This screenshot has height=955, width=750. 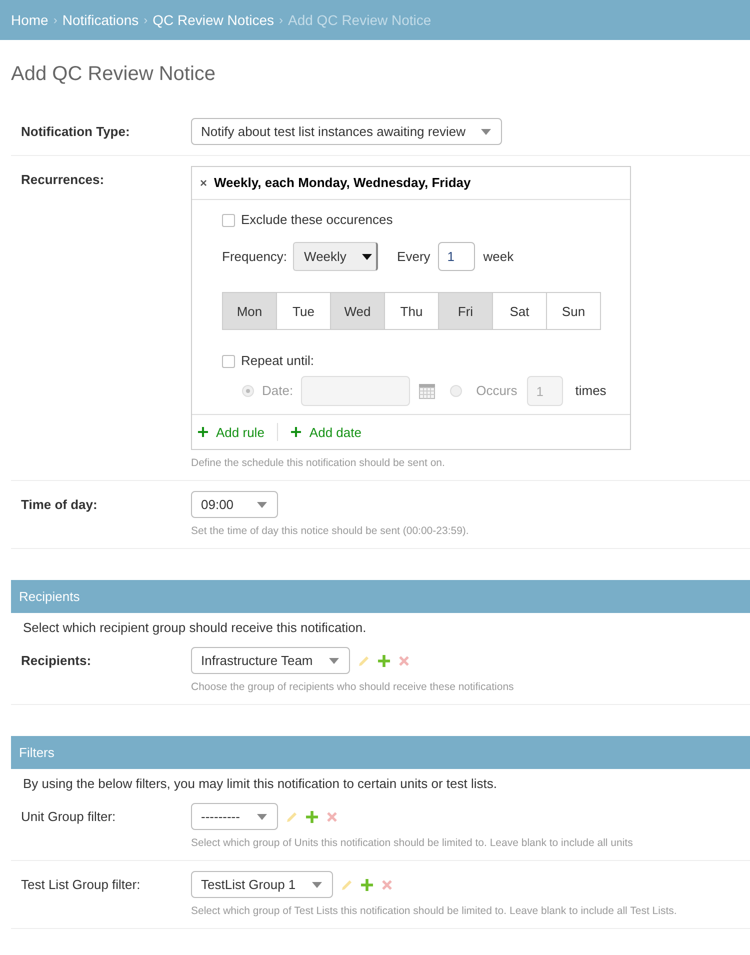 I want to click on interval-input: 1, so click(x=457, y=256).